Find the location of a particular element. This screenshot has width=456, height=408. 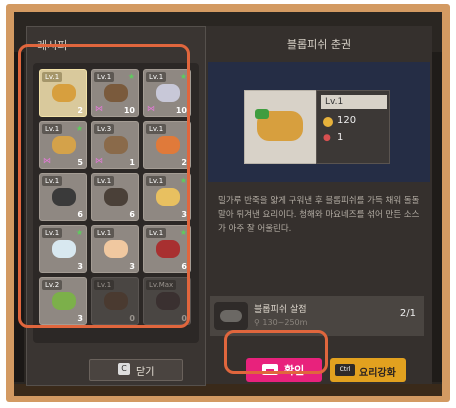

recipe-price: 120 is located at coordinates (347, 120).